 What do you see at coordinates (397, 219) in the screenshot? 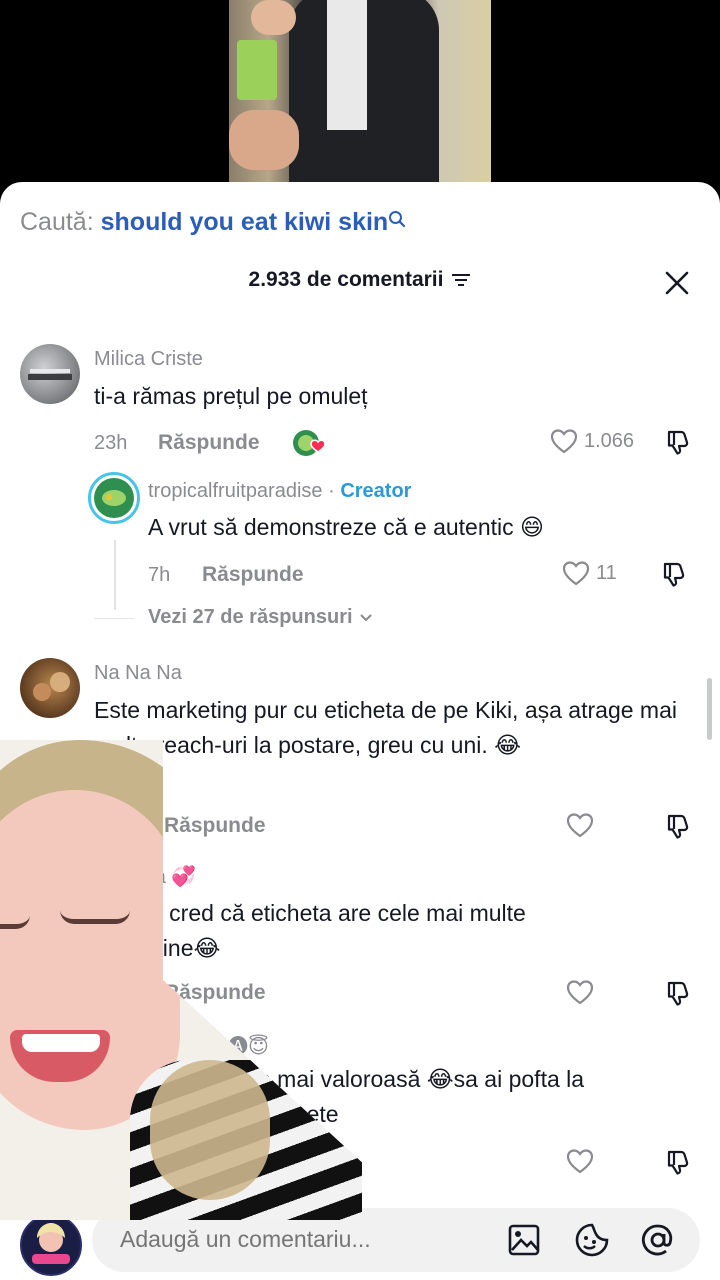
I see `search-icon` at bounding box center [397, 219].